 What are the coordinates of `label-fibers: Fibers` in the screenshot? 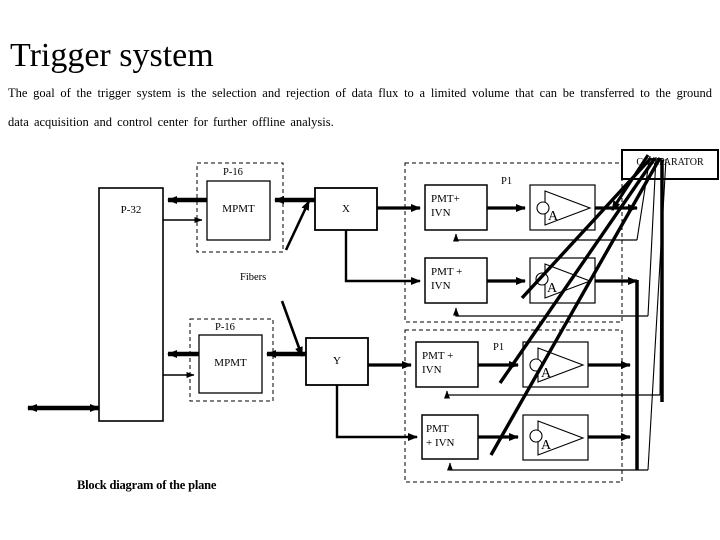 It's located at (253, 277).